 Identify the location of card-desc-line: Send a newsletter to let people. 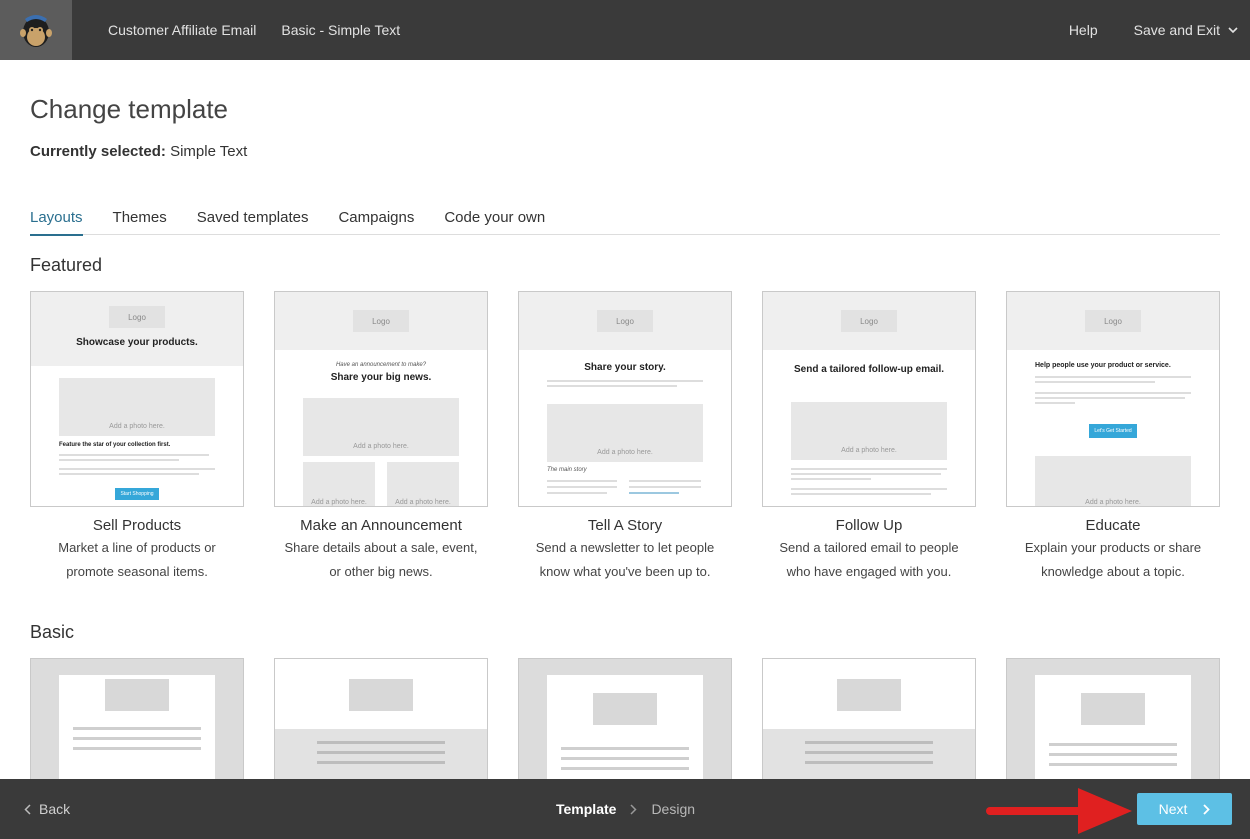
(625, 547).